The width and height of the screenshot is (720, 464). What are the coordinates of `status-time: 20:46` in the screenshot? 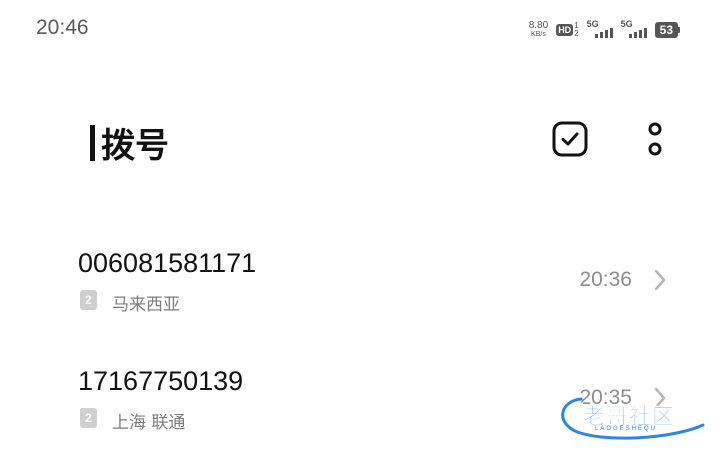 It's located at (62, 27).